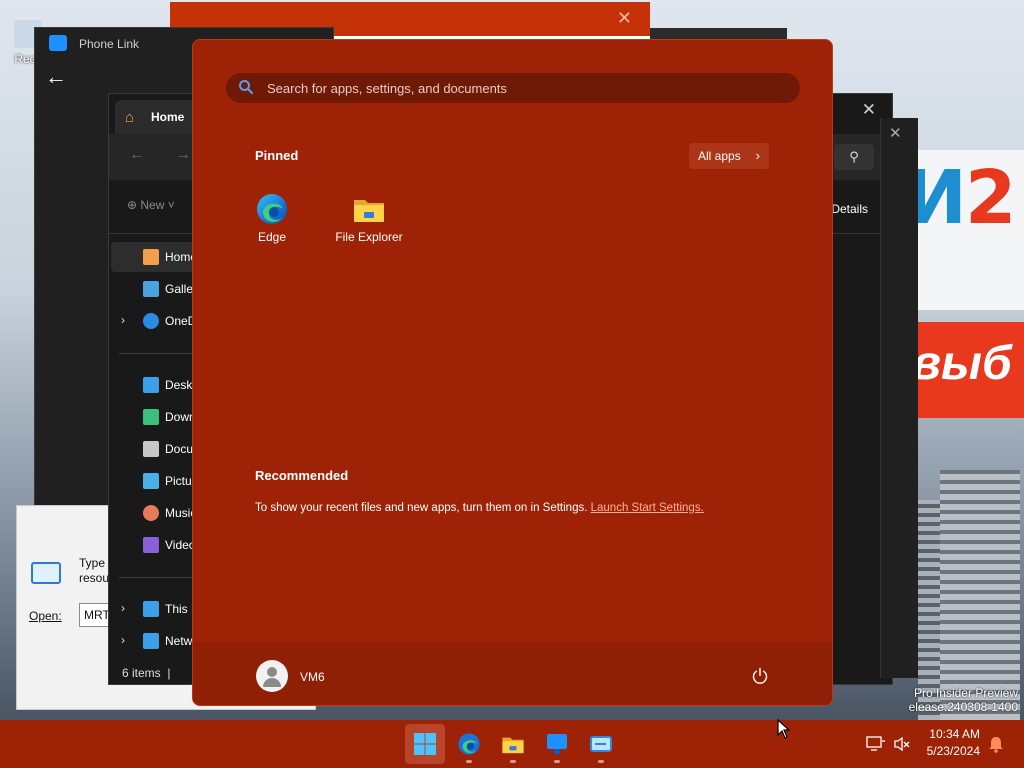 The width and height of the screenshot is (1024, 768). What do you see at coordinates (760, 676) in the screenshot?
I see `power-icon` at bounding box center [760, 676].